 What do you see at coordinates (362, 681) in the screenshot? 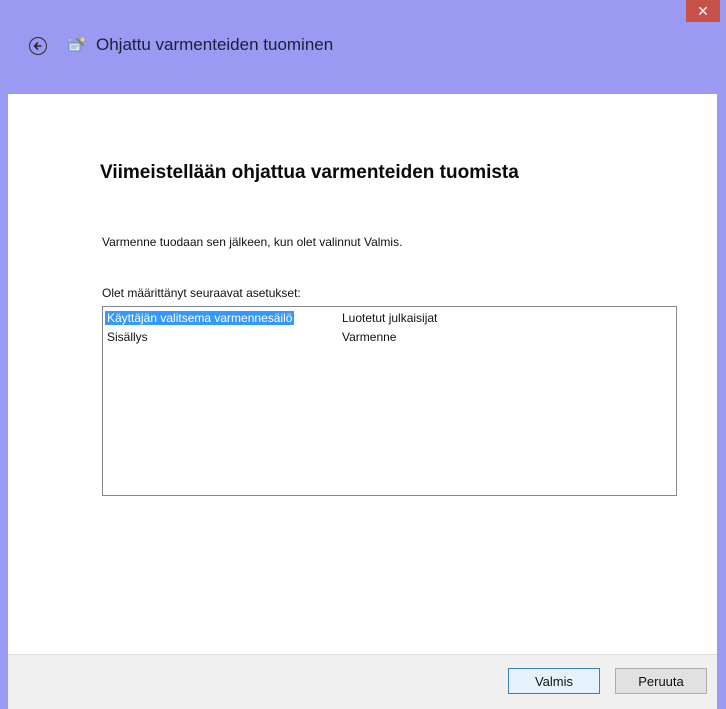
I see `button-bar: Valmis Peruuta` at bounding box center [362, 681].